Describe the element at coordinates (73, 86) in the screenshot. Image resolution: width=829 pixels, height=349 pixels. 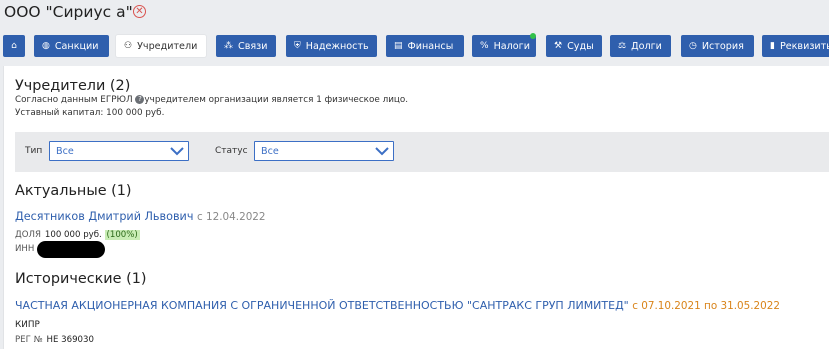
I see `section-title: Учредители (2)` at that location.